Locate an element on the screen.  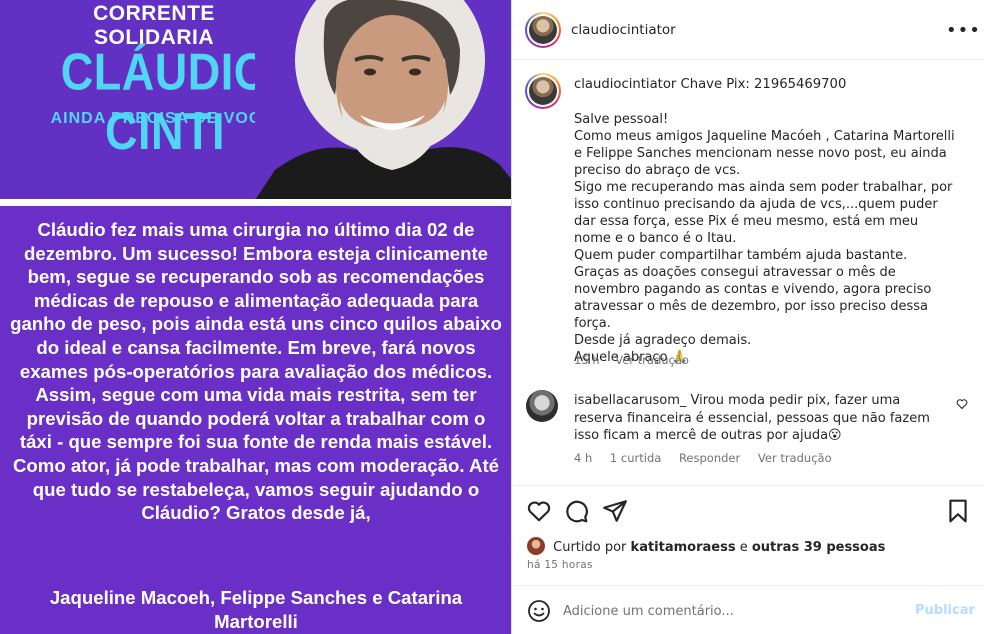
liker-avatar is located at coordinates (536, 546).